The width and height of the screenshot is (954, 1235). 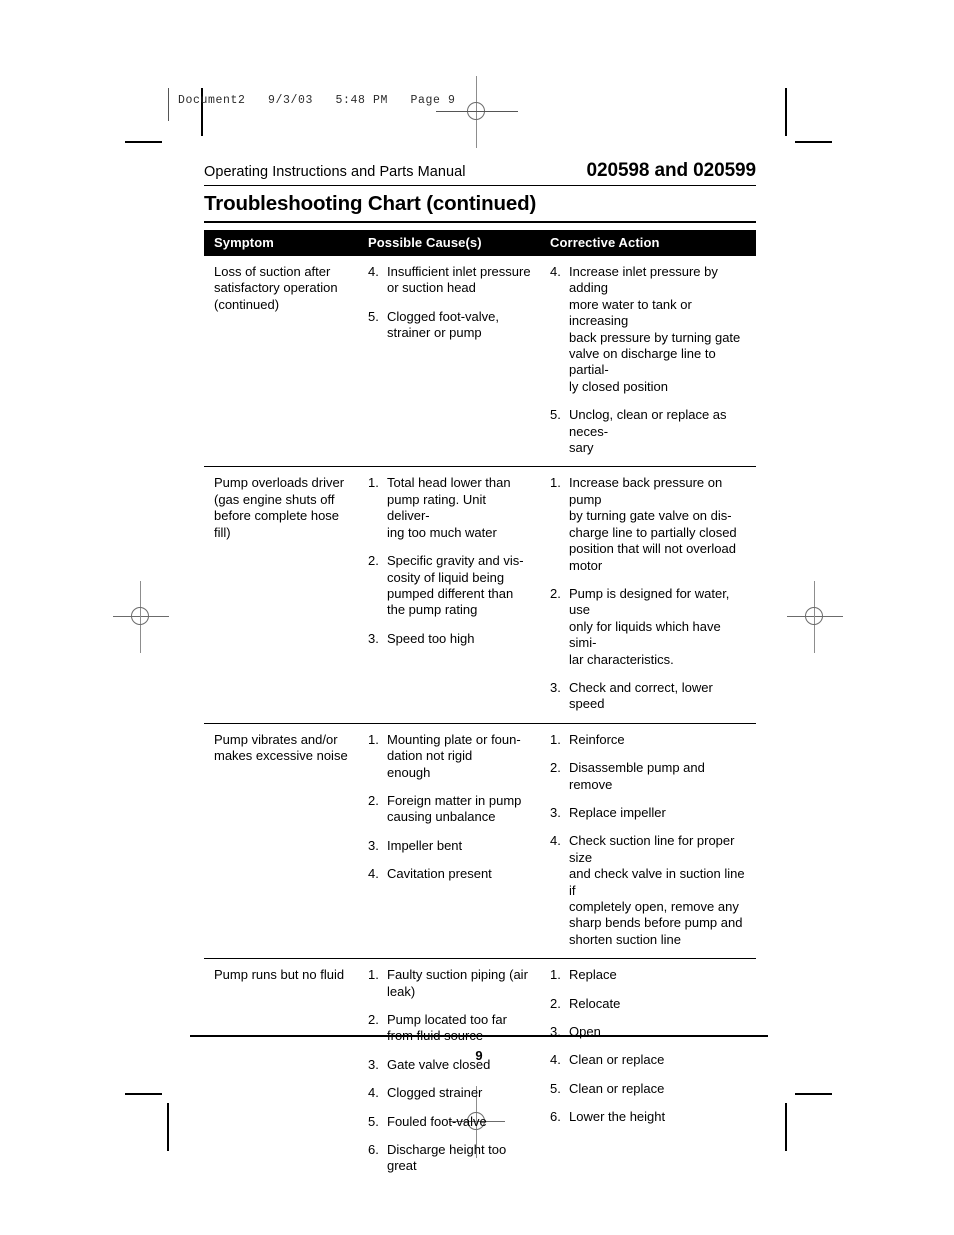 What do you see at coordinates (813, 142) in the screenshot?
I see `crop-mark-top-right-horizontal` at bounding box center [813, 142].